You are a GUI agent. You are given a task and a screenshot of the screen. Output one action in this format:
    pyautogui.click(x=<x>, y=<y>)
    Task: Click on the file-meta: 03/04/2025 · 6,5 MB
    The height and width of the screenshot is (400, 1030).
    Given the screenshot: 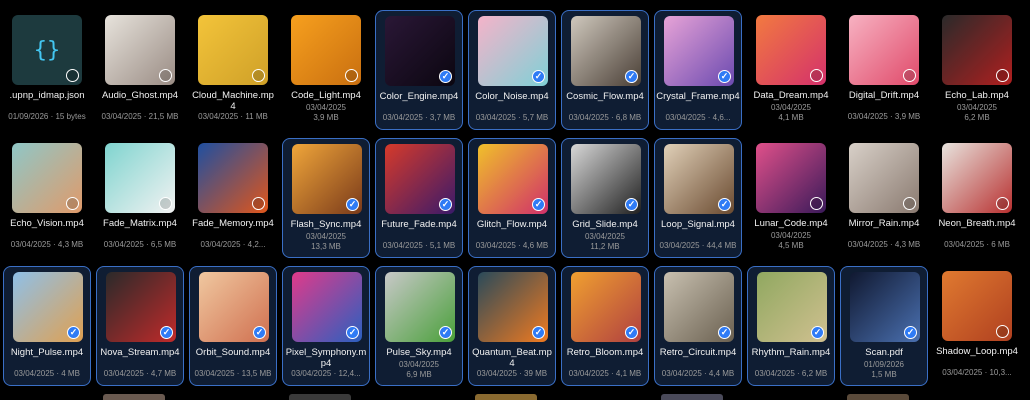 What is the action you would take?
    pyautogui.click(x=140, y=245)
    